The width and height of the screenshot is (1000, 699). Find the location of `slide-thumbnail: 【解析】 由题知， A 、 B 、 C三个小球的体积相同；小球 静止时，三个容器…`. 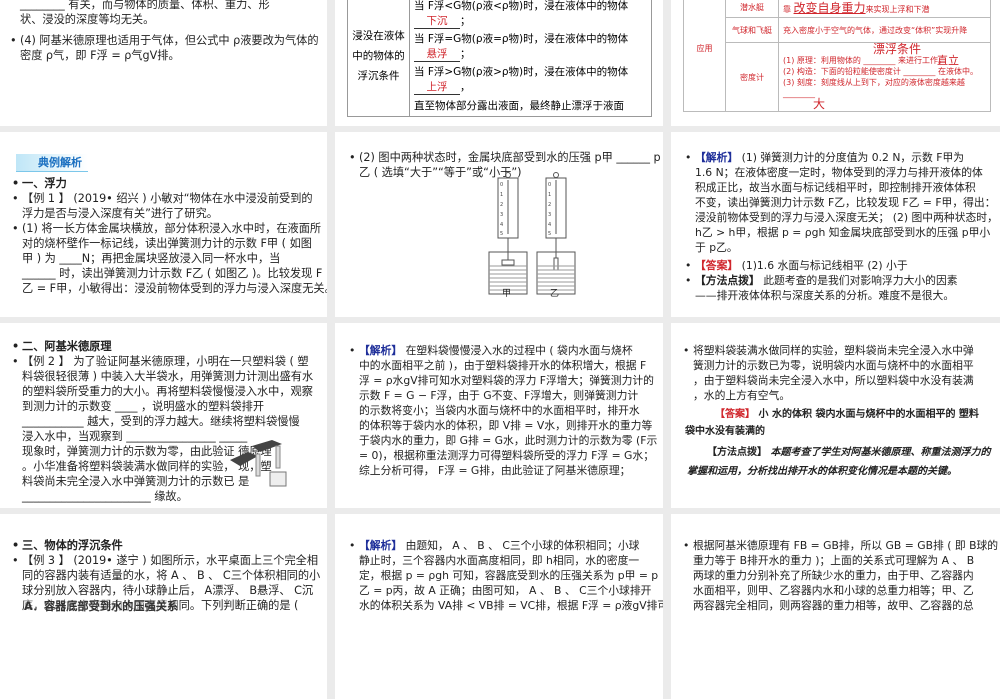

slide-thumbnail: 【解析】 由题知， A 、 B 、 C三个小球的体积相同；小球 静止时，三个容器… is located at coordinates (499, 606).